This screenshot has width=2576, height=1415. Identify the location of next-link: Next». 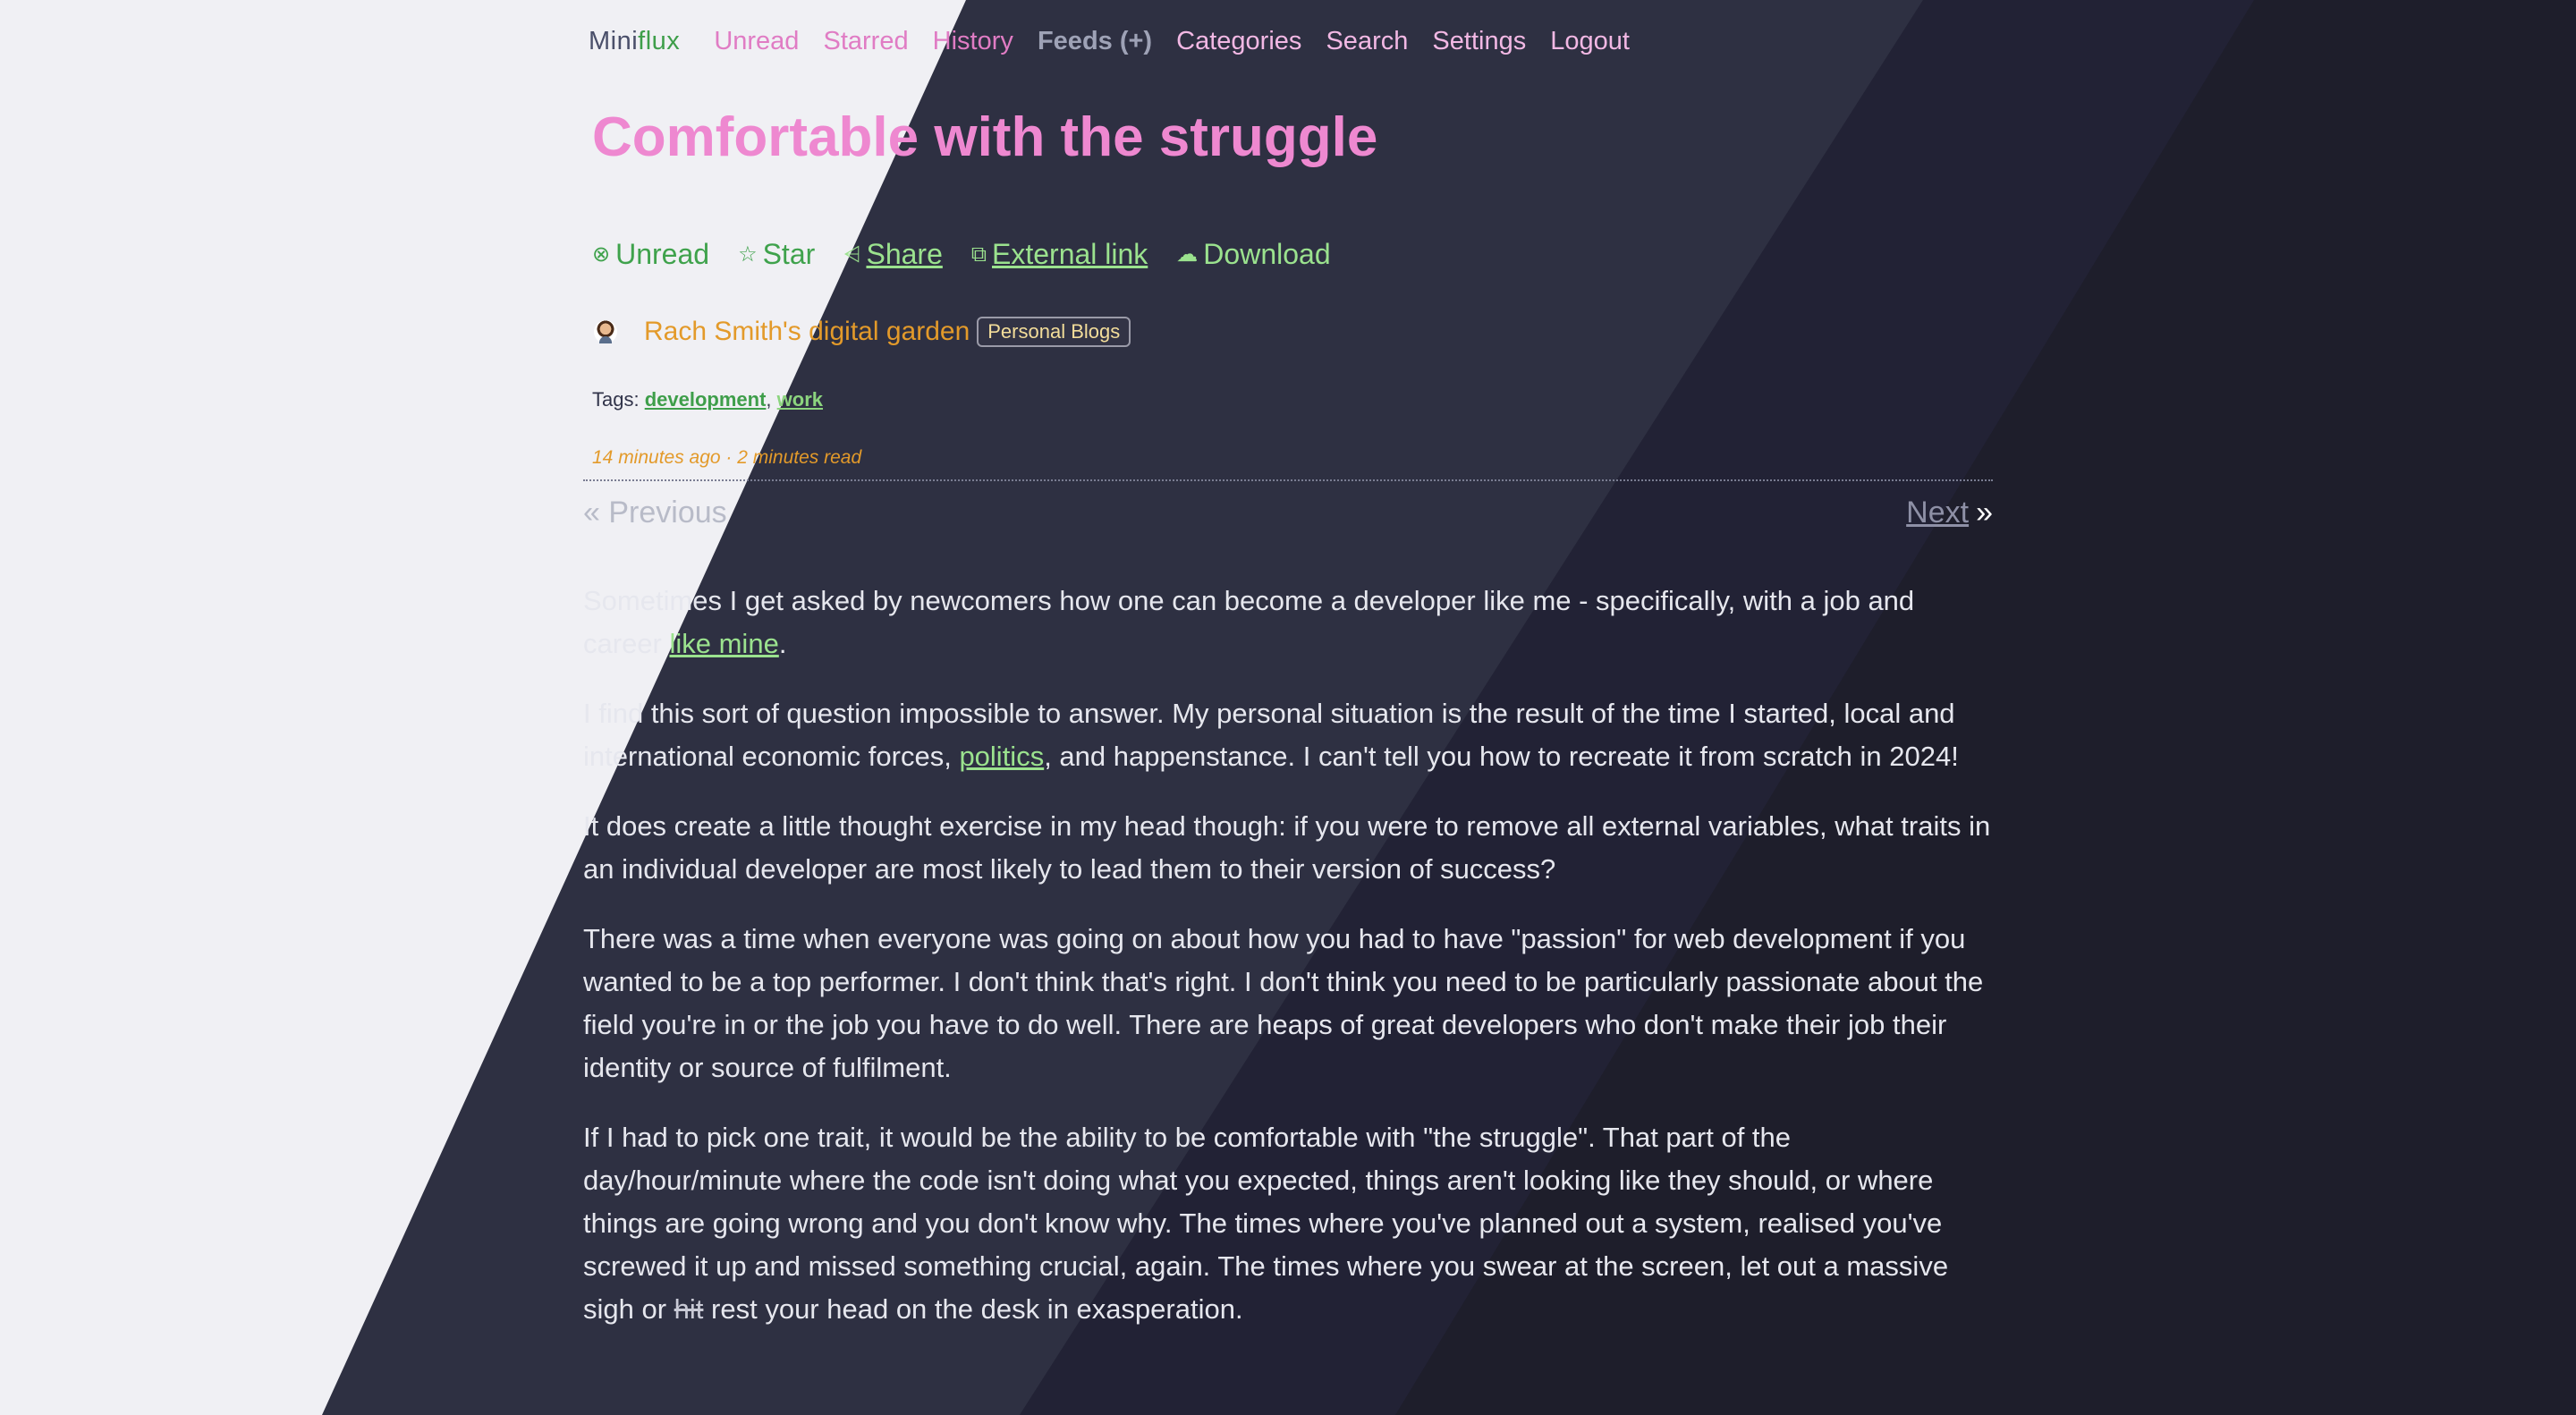
(1949, 513).